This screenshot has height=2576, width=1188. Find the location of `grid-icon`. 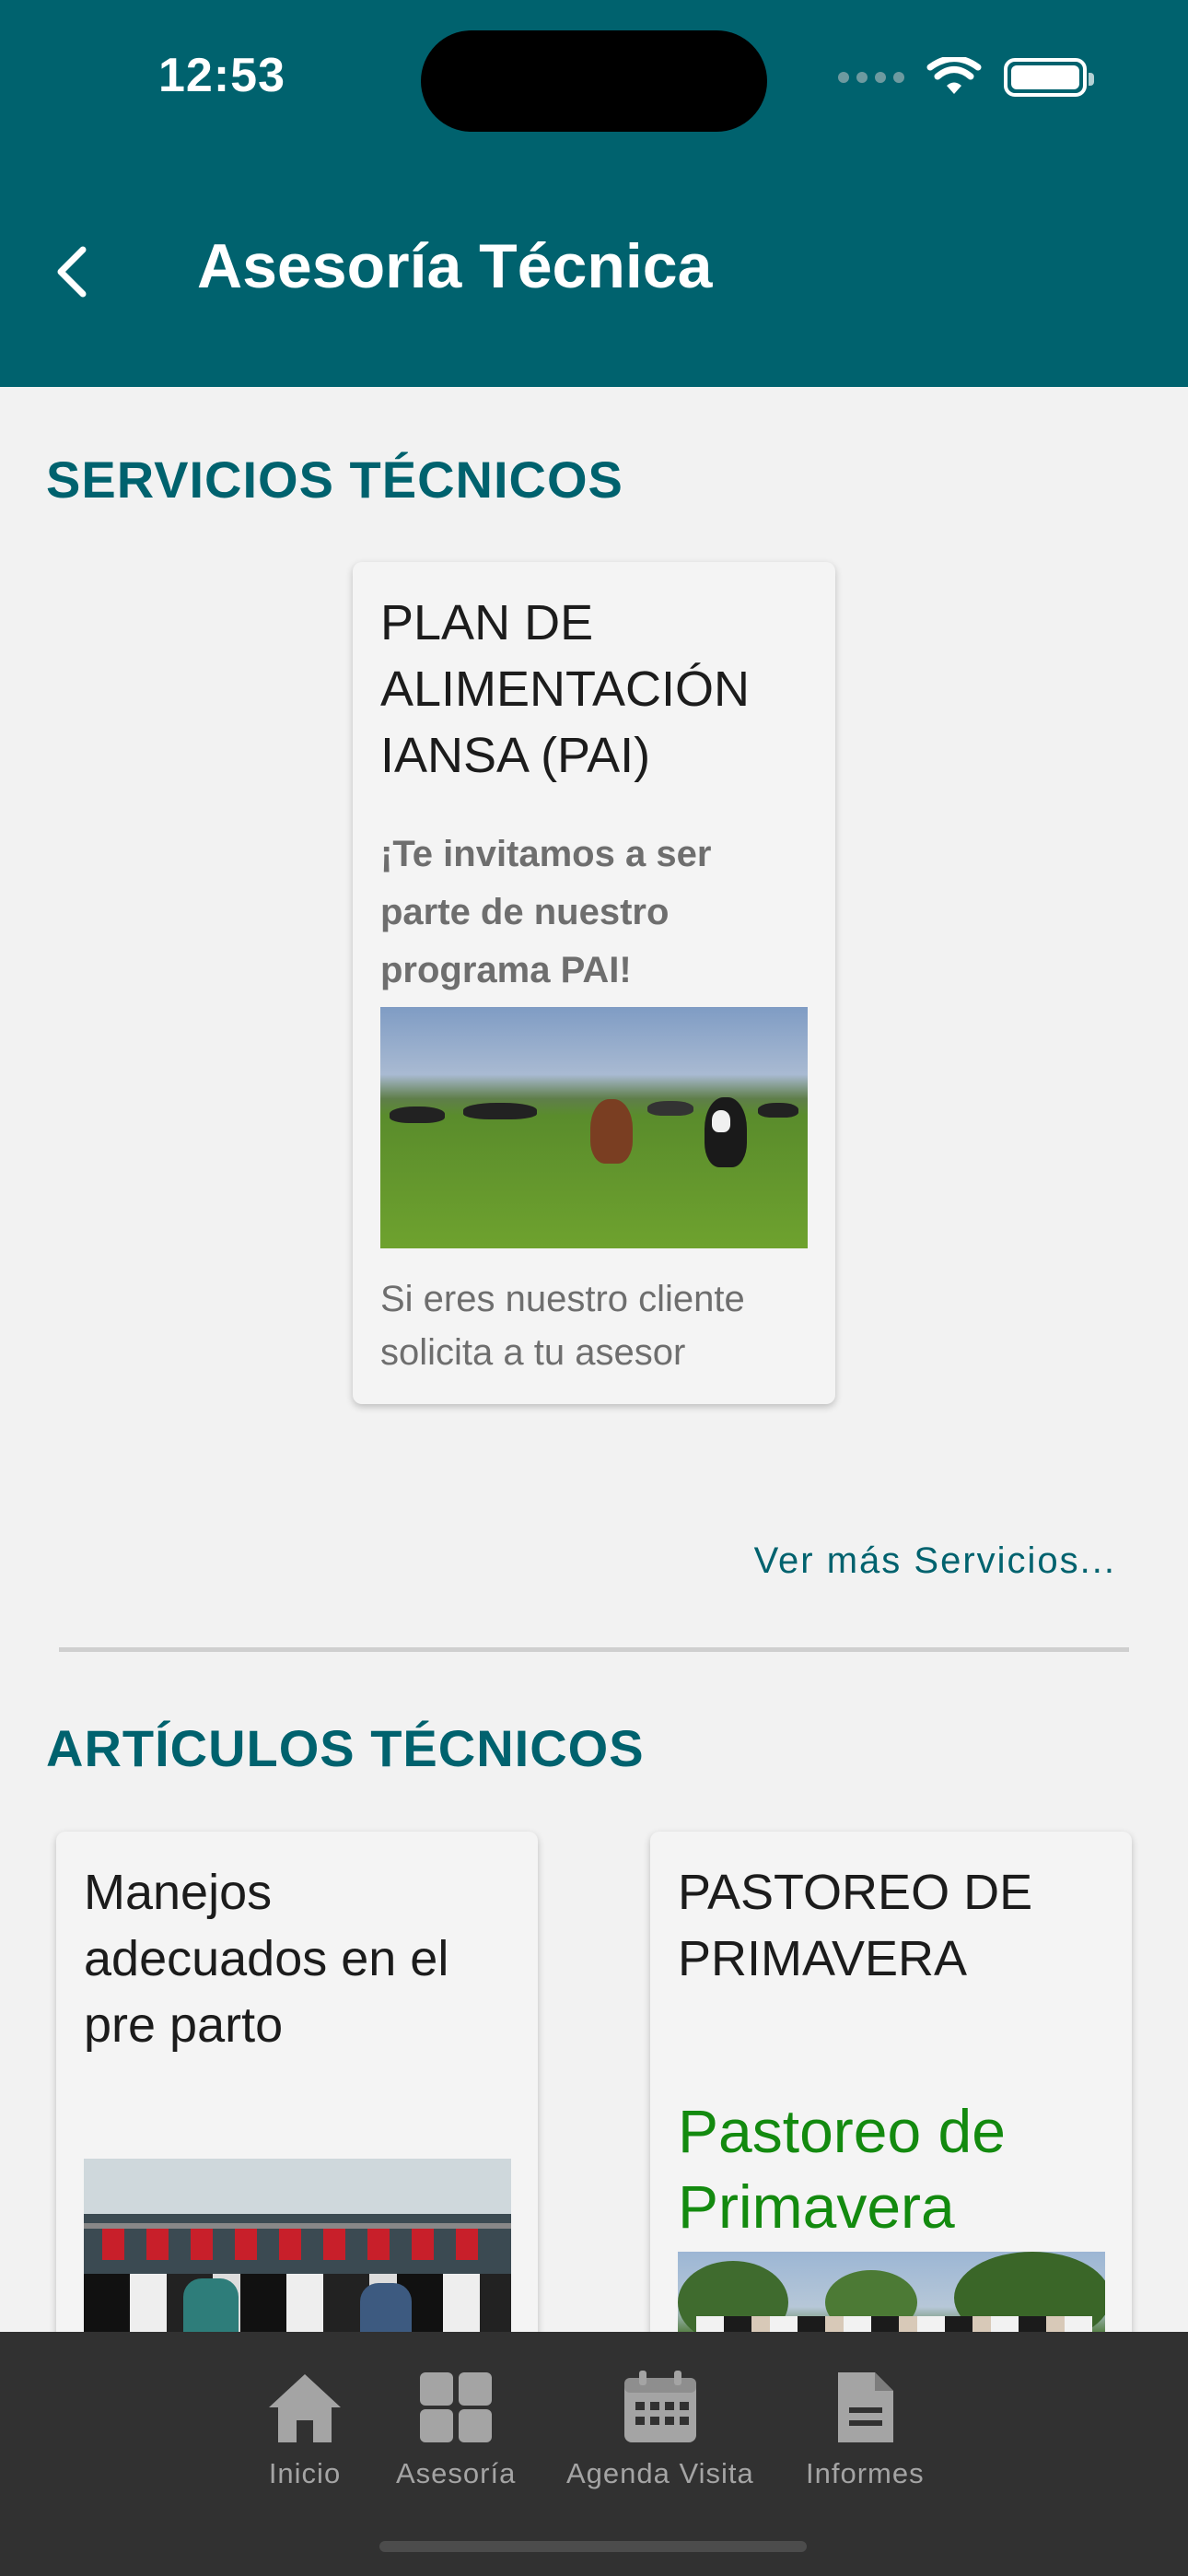

grid-icon is located at coordinates (456, 2407).